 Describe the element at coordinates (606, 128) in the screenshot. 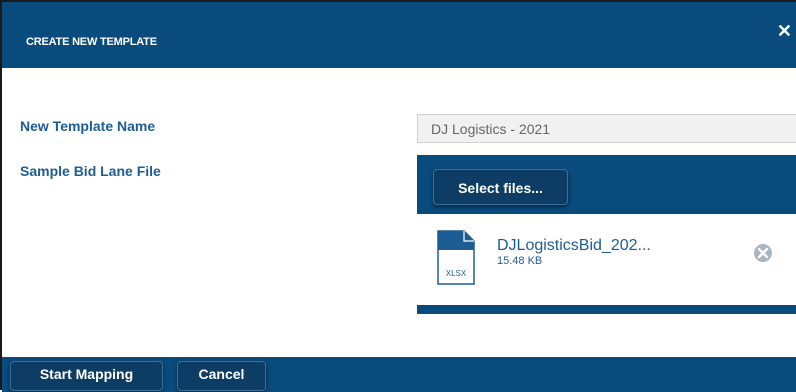

I see `template-name-input` at that location.